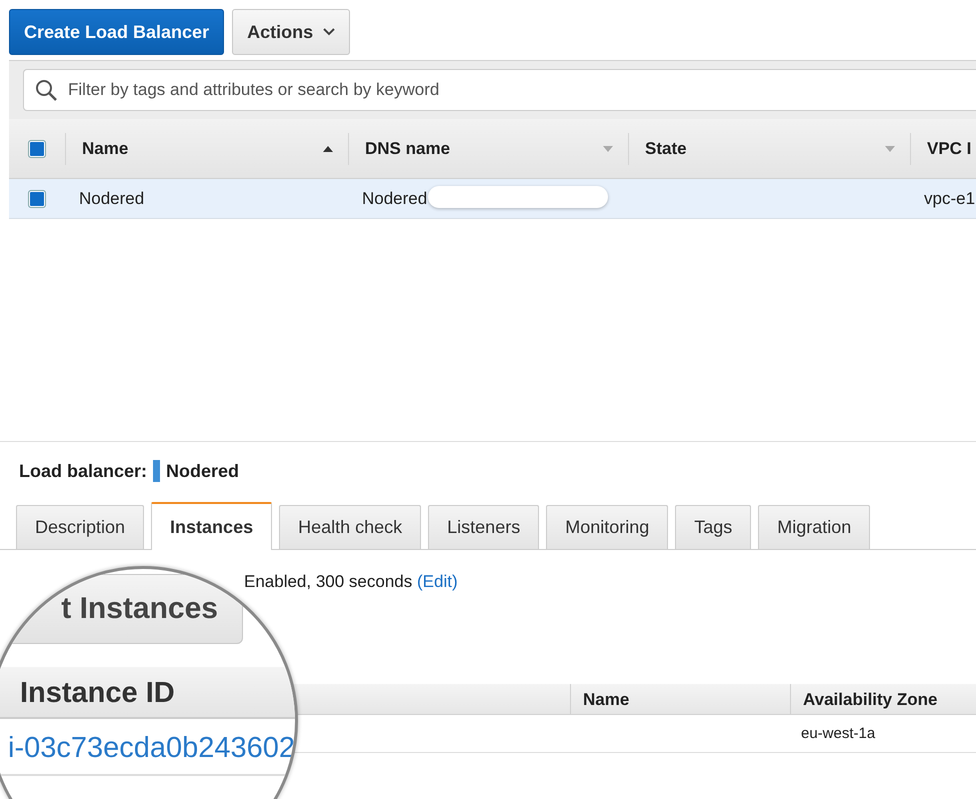  Describe the element at coordinates (350, 527) in the screenshot. I see `tab: Health check` at that location.